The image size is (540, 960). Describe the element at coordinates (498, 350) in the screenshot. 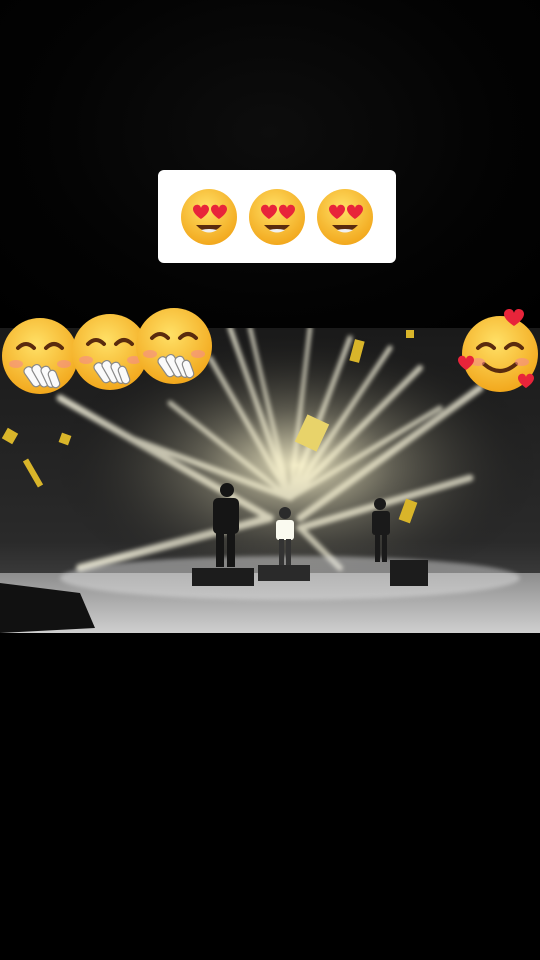

I see `smiling-face-with-hearts-emoji-icon` at that location.